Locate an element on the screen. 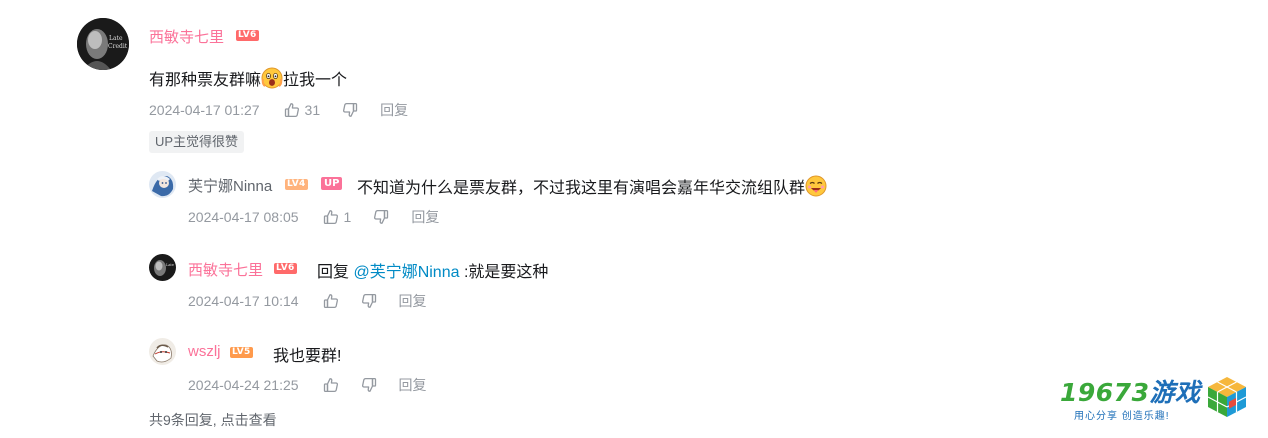  reply-meta: 2024-04-17 10:14 回复 is located at coordinates (307, 301).